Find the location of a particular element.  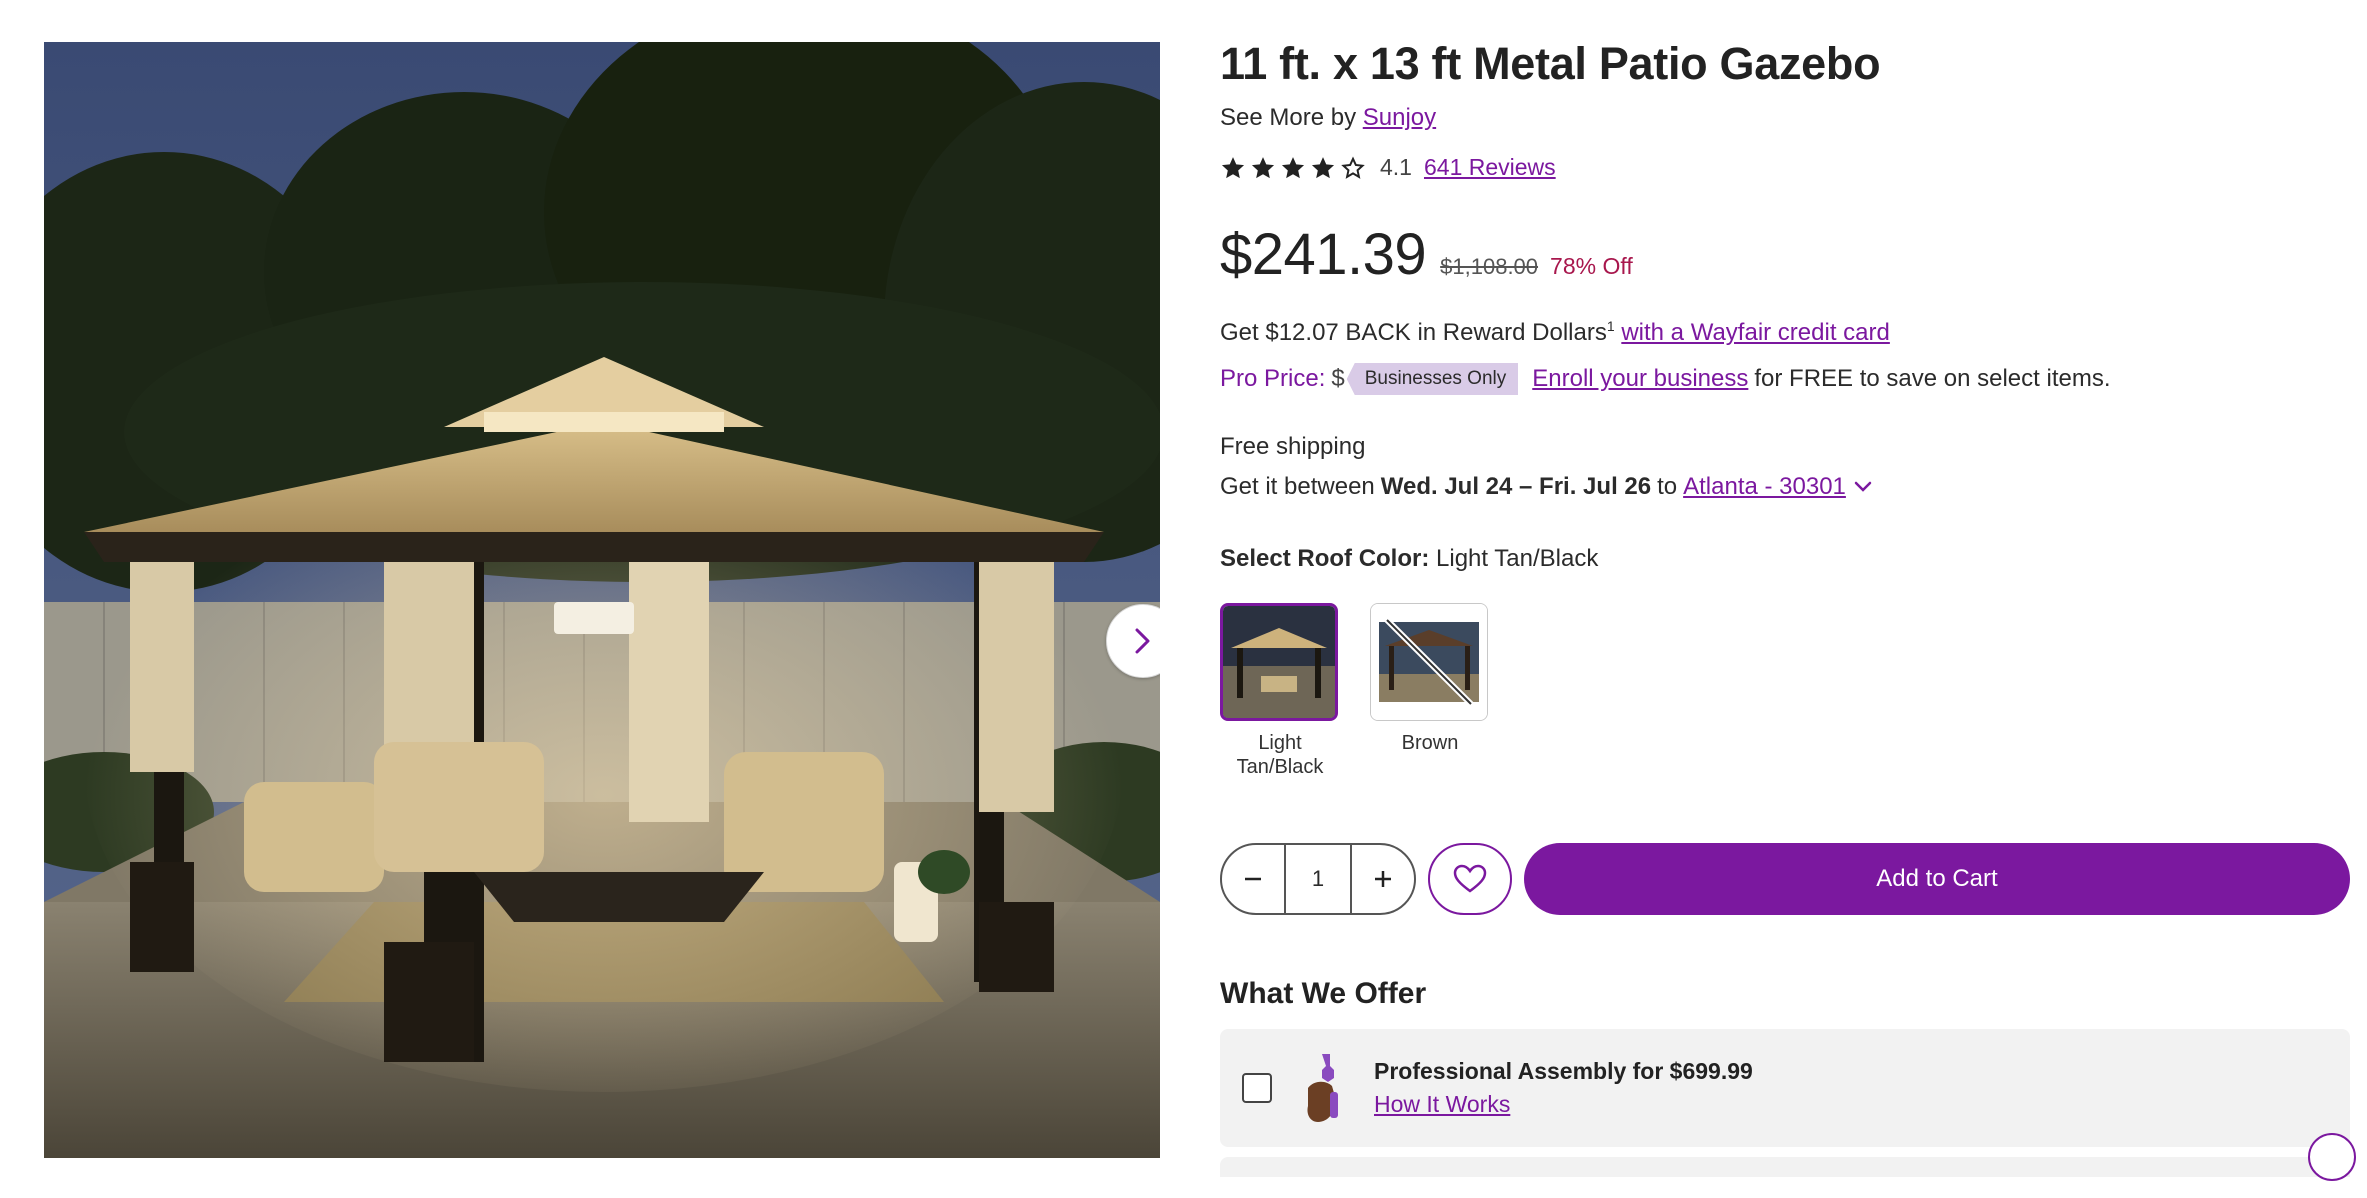

rating-value: 4.1 is located at coordinates (1396, 167).